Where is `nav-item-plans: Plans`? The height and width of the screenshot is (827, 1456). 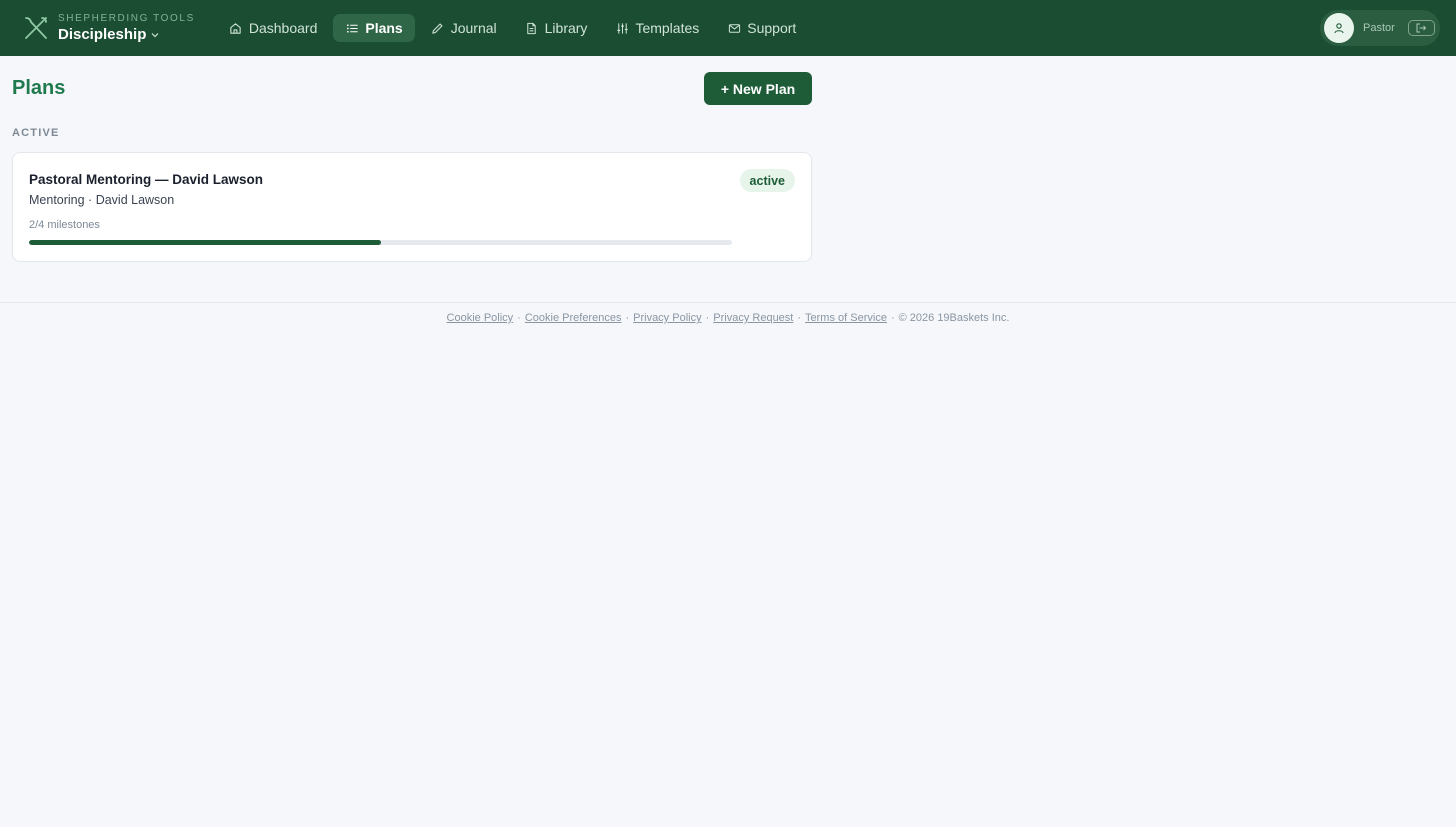 nav-item-plans: Plans is located at coordinates (374, 28).